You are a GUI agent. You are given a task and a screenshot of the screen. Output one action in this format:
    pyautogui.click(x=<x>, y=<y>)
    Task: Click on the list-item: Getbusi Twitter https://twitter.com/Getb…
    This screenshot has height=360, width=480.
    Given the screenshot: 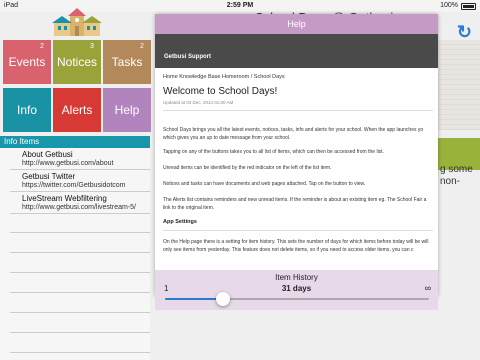 What is the action you would take?
    pyautogui.click(x=80, y=181)
    